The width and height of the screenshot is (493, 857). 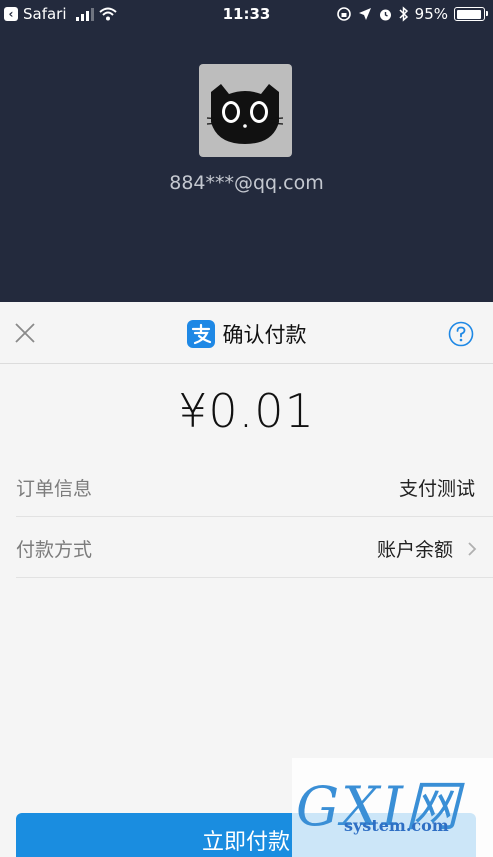 What do you see at coordinates (264, 335) in the screenshot?
I see `page-title: 确认付款` at bounding box center [264, 335].